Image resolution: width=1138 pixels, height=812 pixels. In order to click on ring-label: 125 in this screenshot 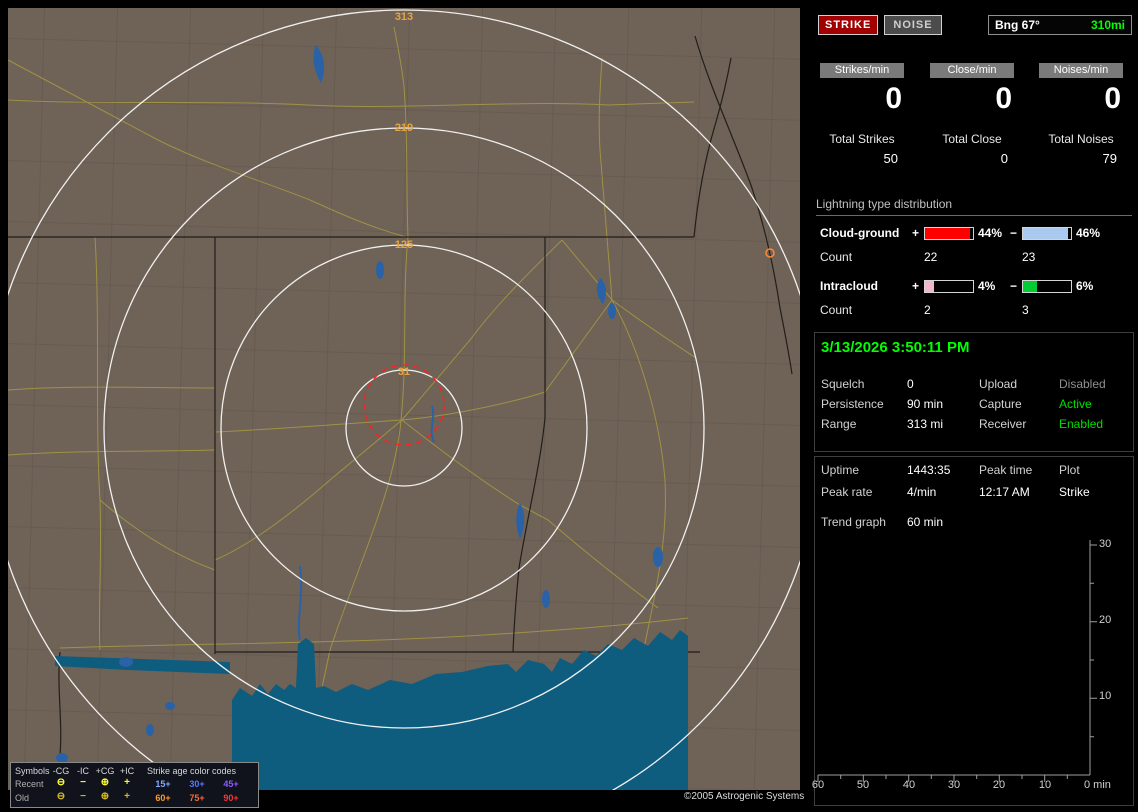, I will do `click(404, 245)`.